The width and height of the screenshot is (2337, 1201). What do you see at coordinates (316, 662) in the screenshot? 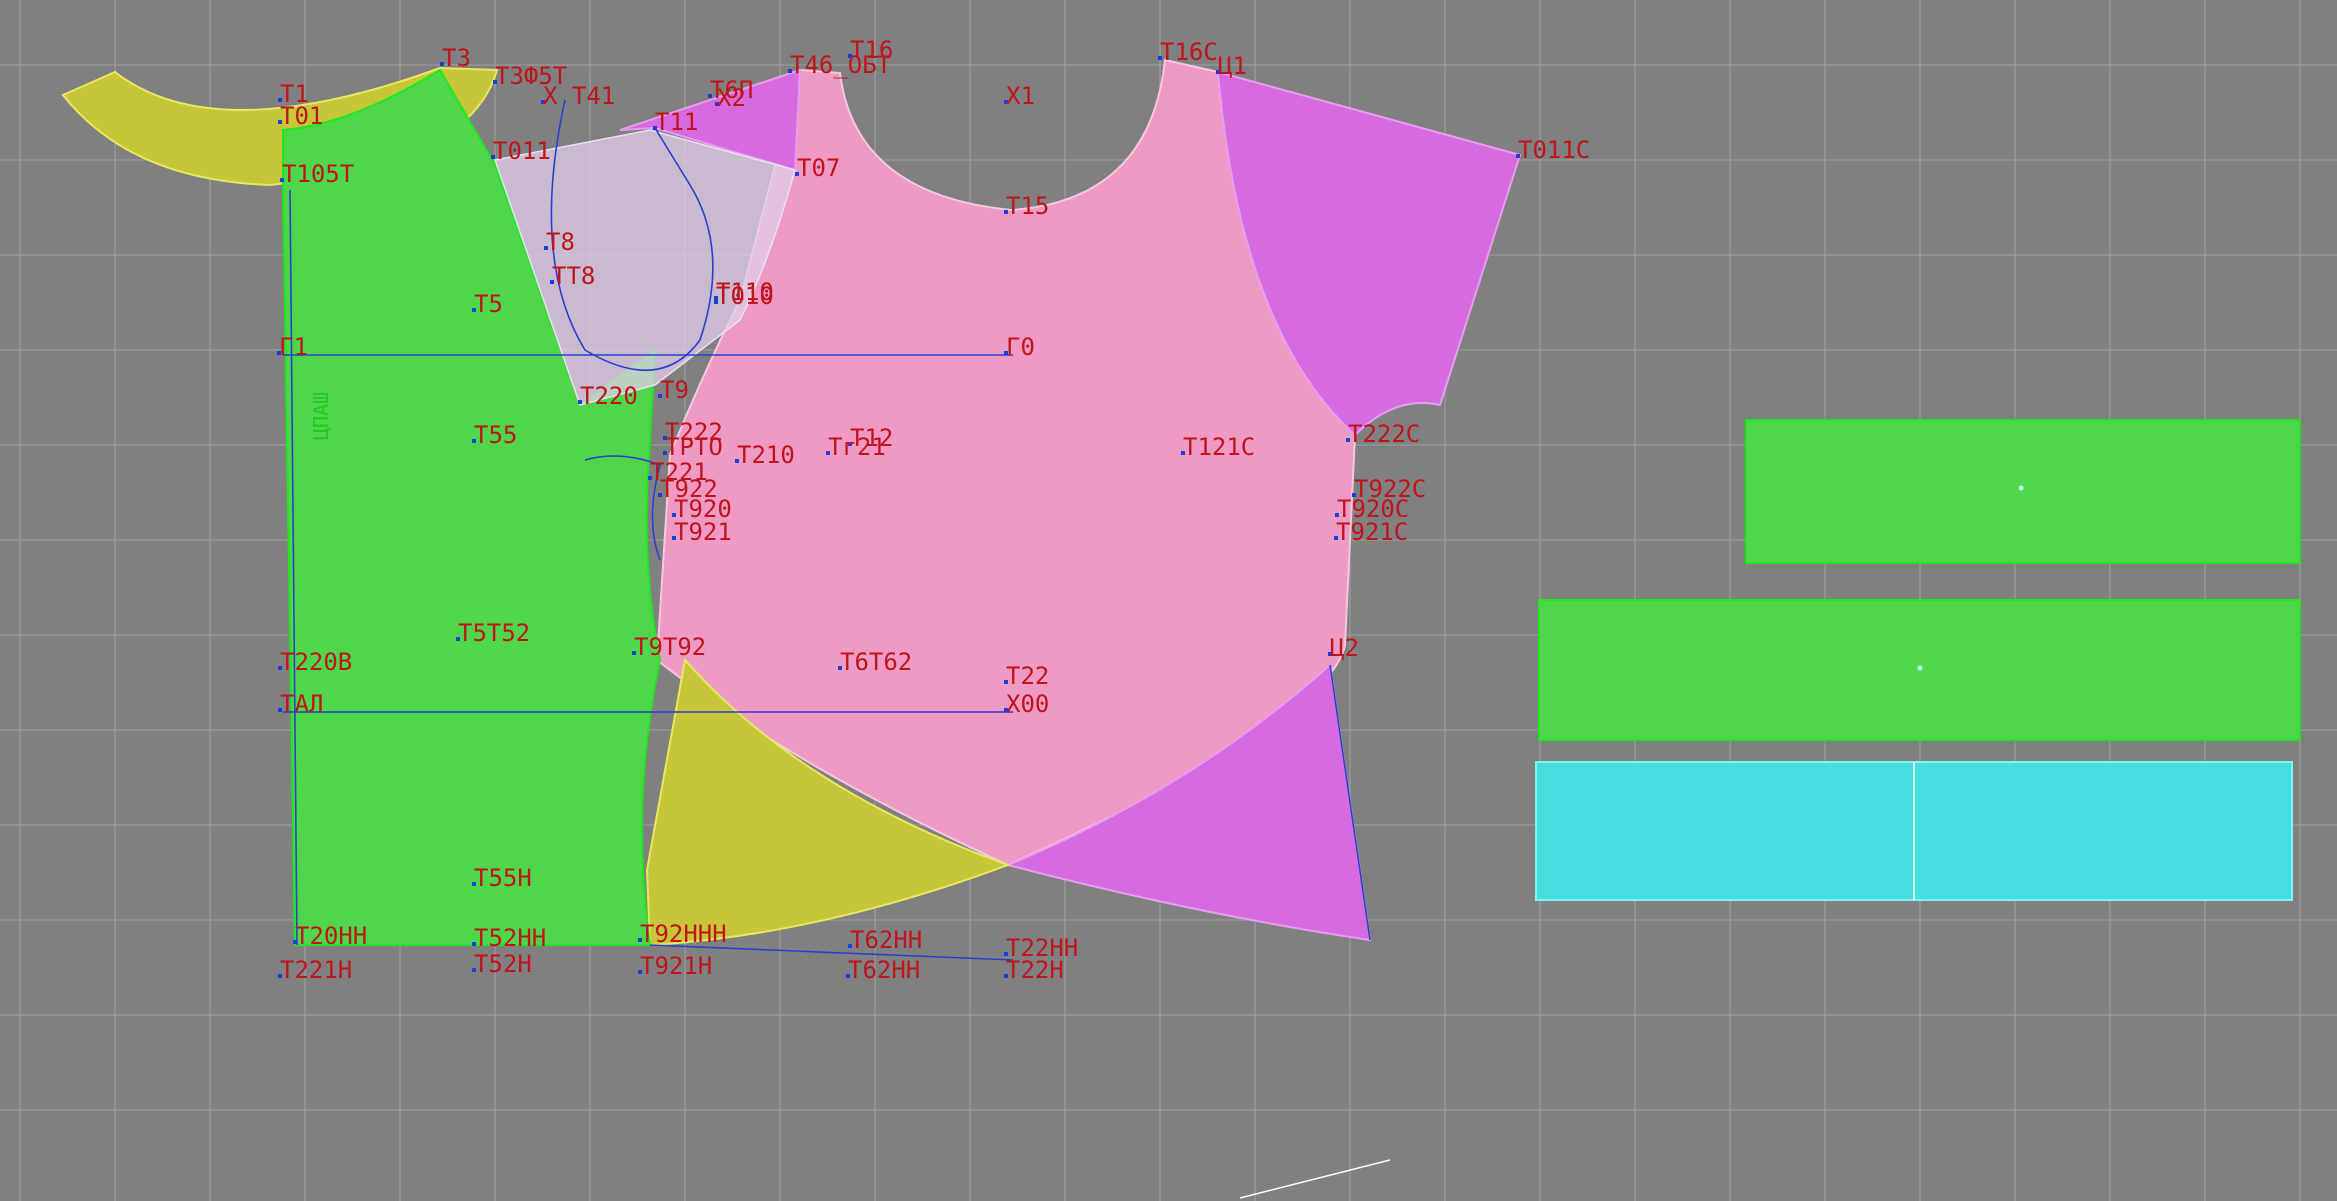
I see `point-label-t220b: Т220В` at bounding box center [316, 662].